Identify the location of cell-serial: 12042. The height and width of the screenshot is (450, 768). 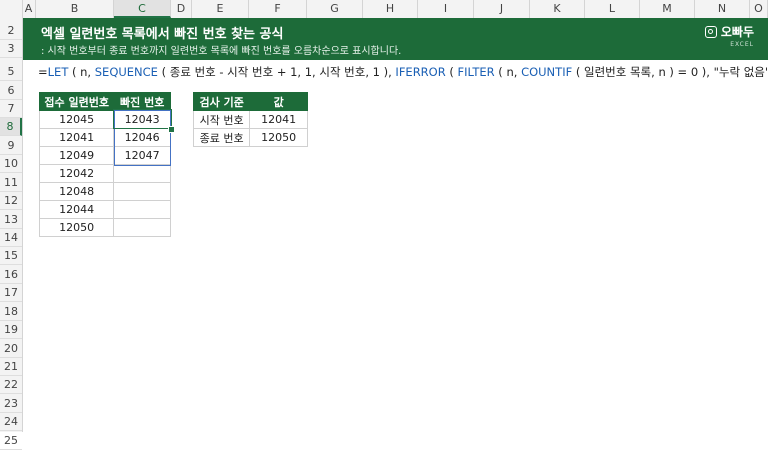
(76, 173).